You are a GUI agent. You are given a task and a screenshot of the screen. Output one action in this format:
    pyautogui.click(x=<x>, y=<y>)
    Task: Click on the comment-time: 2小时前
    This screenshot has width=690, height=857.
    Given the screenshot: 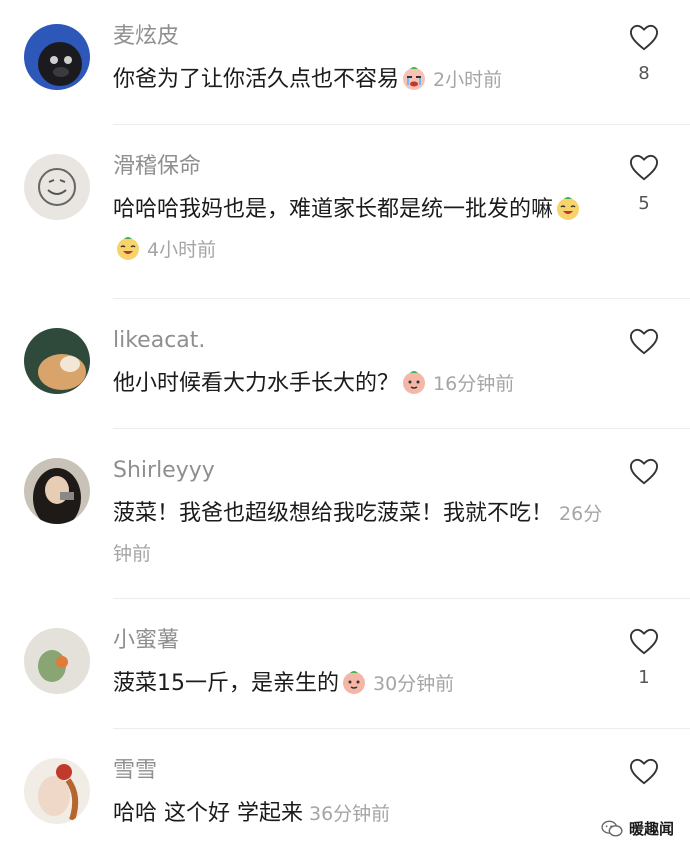 What is the action you would take?
    pyautogui.click(x=468, y=80)
    